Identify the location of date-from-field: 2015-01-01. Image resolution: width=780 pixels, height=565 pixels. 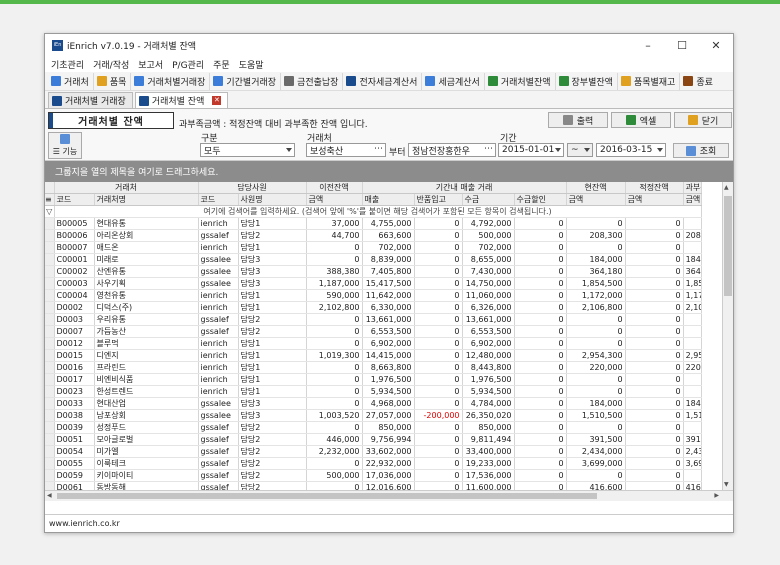
(531, 150).